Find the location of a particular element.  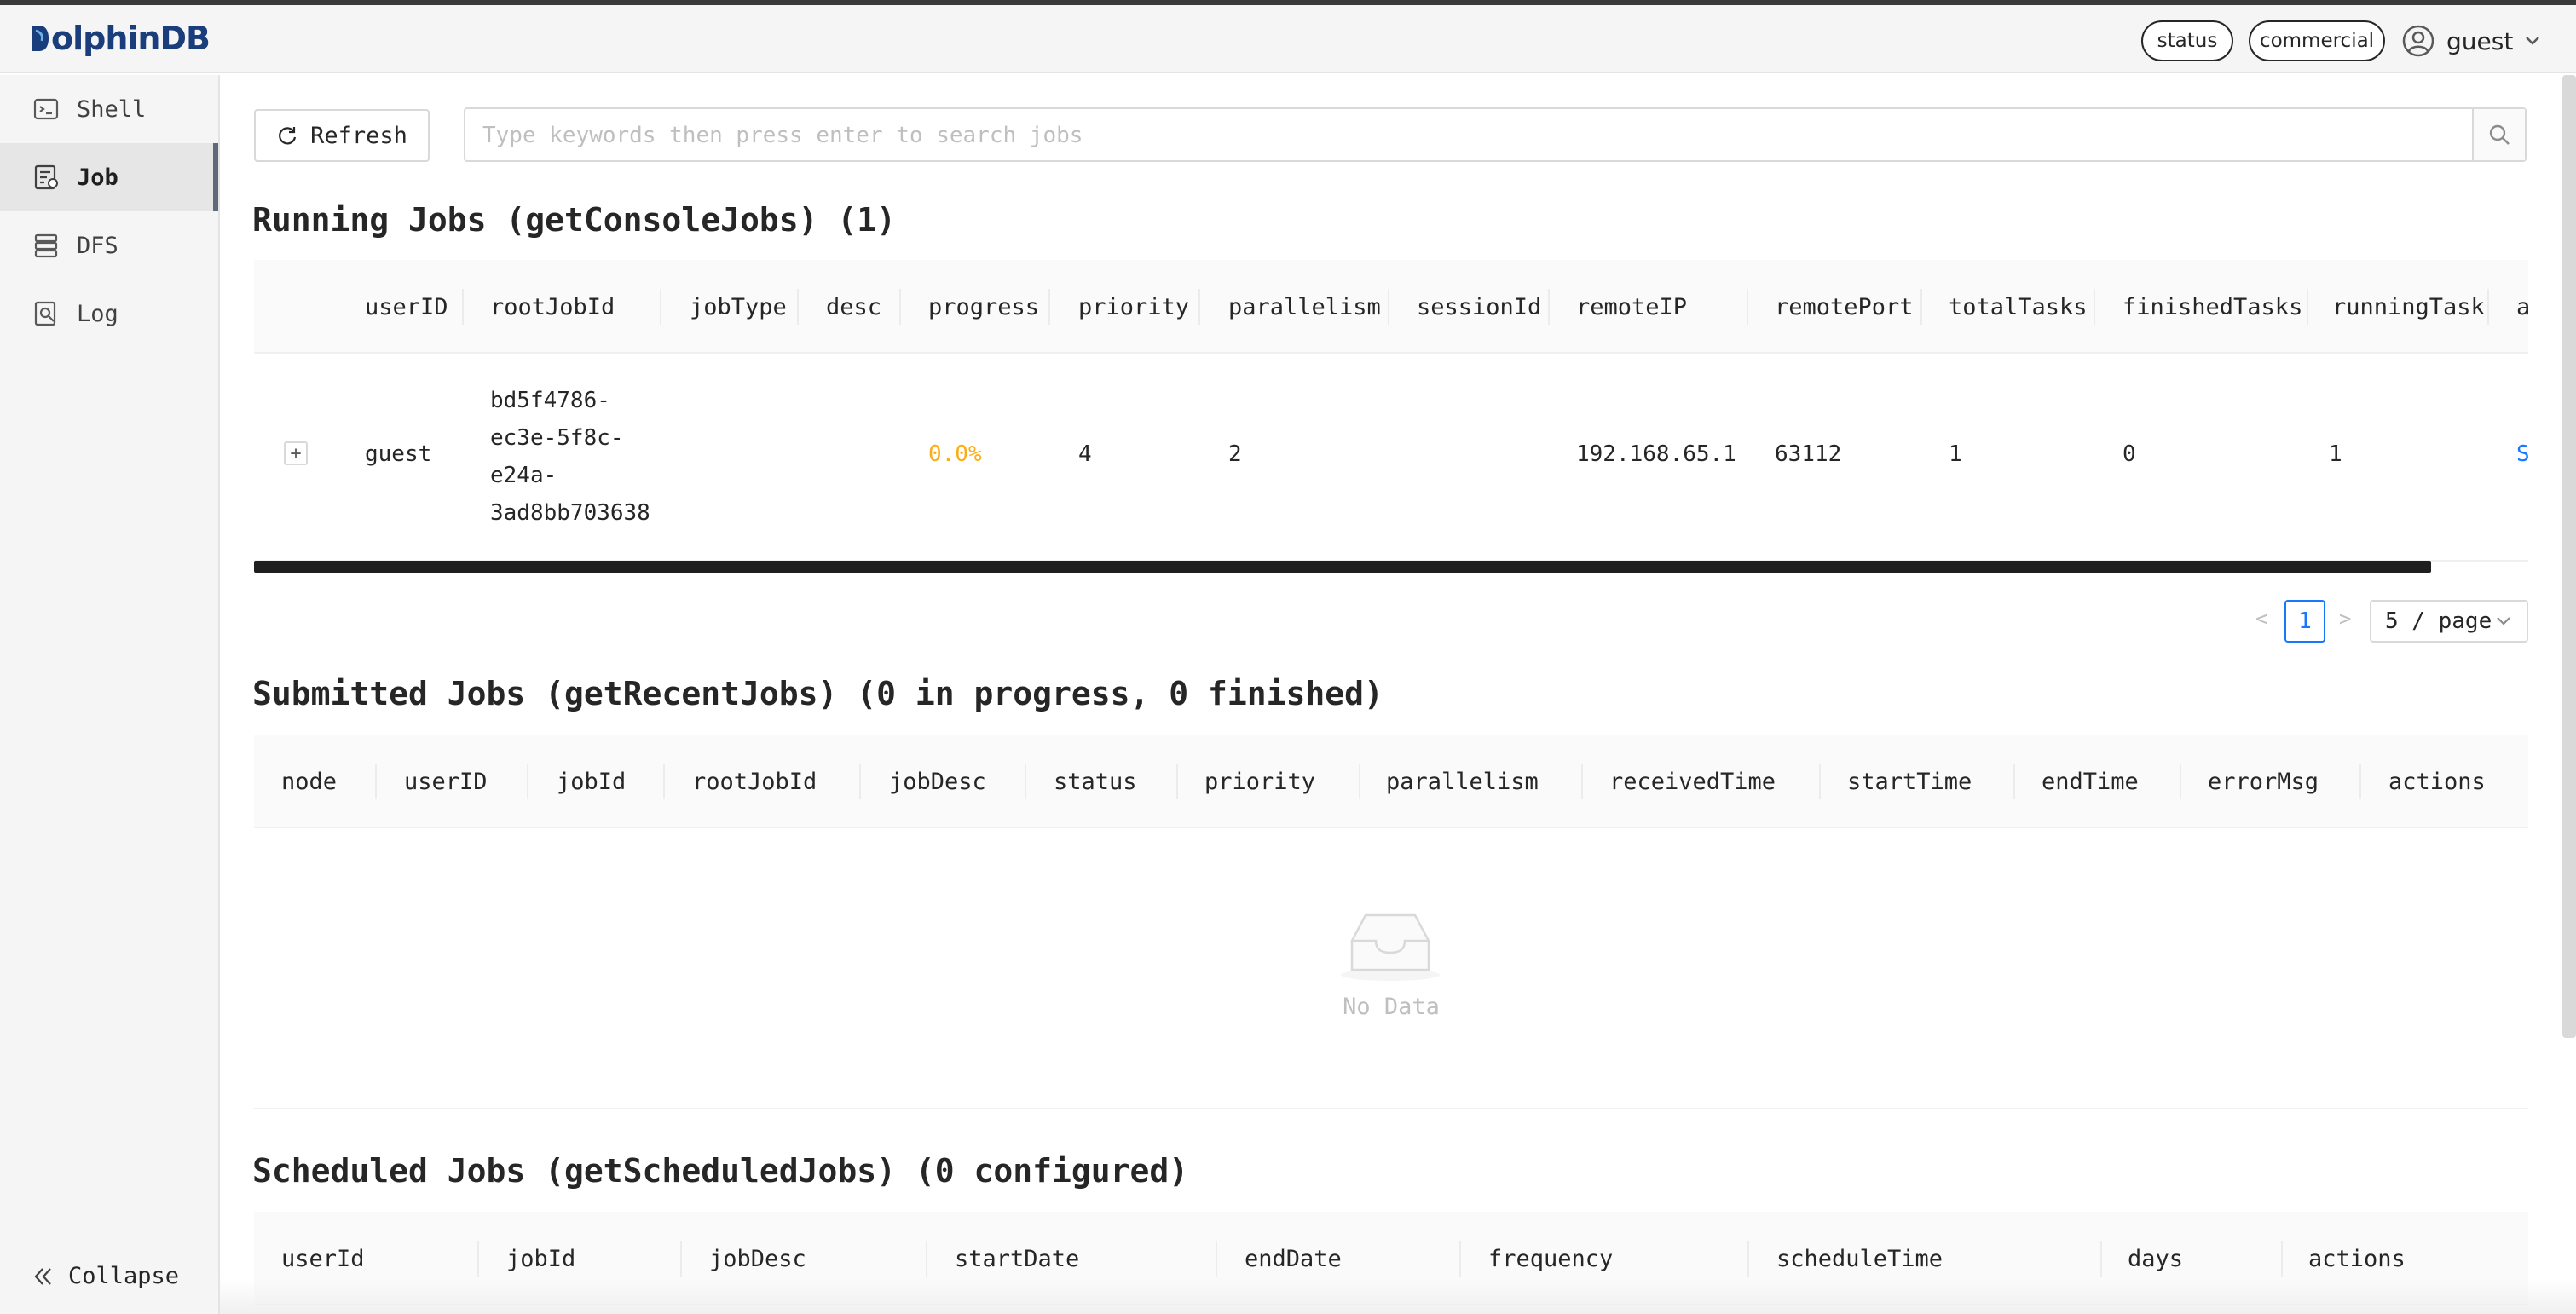

collapse-label: Collapse is located at coordinates (124, 1276).